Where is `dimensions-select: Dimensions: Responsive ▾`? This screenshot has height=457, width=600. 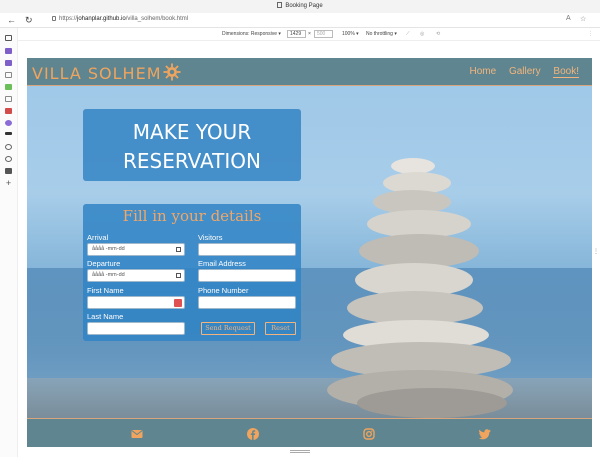
dimensions-select: Dimensions: Responsive ▾ is located at coordinates (251, 34).